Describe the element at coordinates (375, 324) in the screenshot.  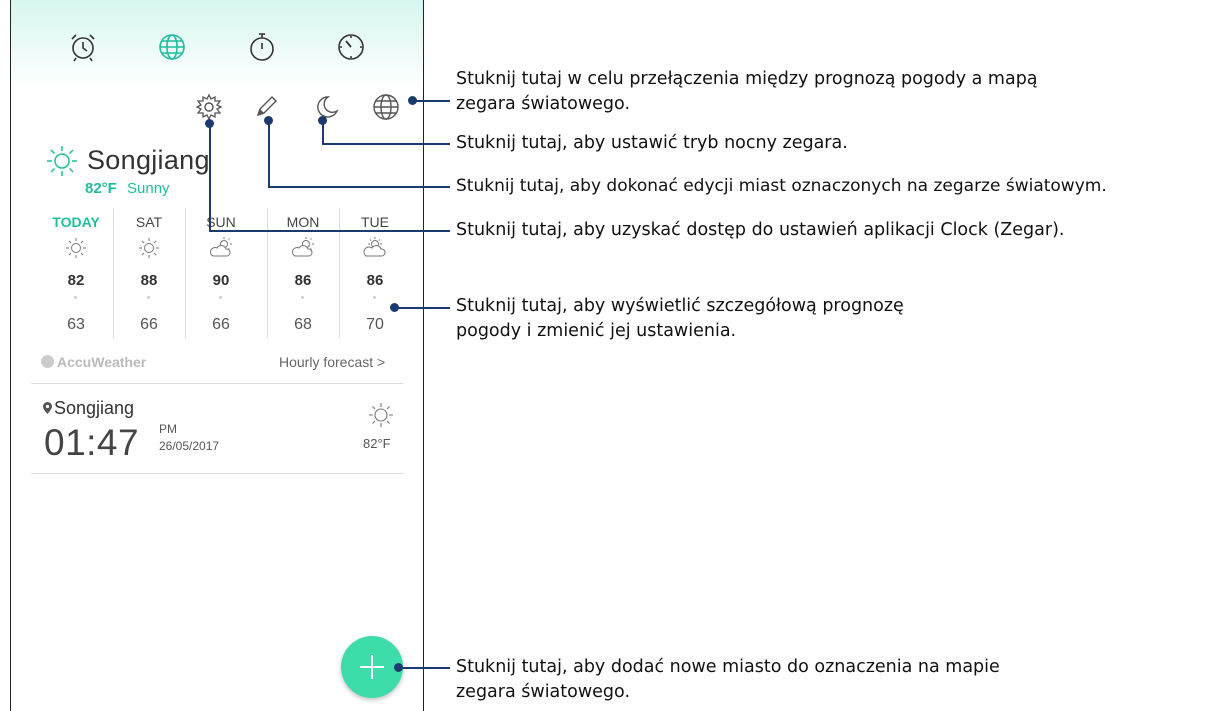
I see `day-low: 70` at that location.